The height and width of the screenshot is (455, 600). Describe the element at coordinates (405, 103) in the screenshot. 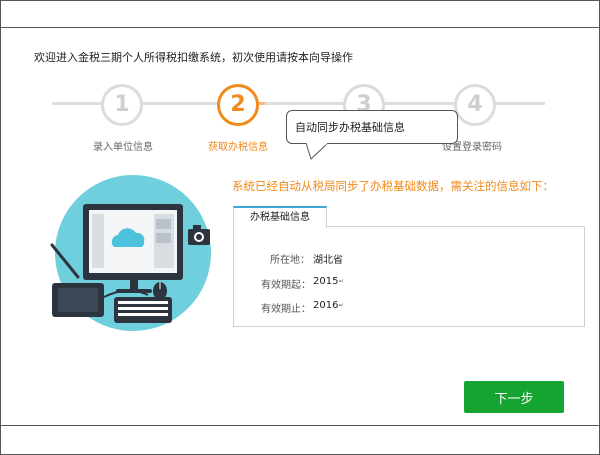

I see `step-line-pending` at that location.